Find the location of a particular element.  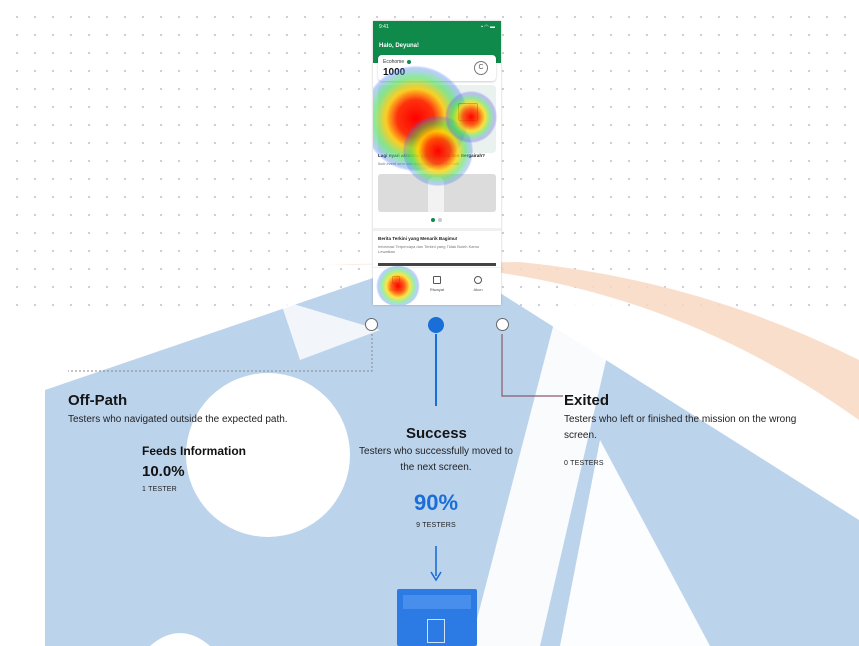

success-title: Success is located at coordinates (436, 433).